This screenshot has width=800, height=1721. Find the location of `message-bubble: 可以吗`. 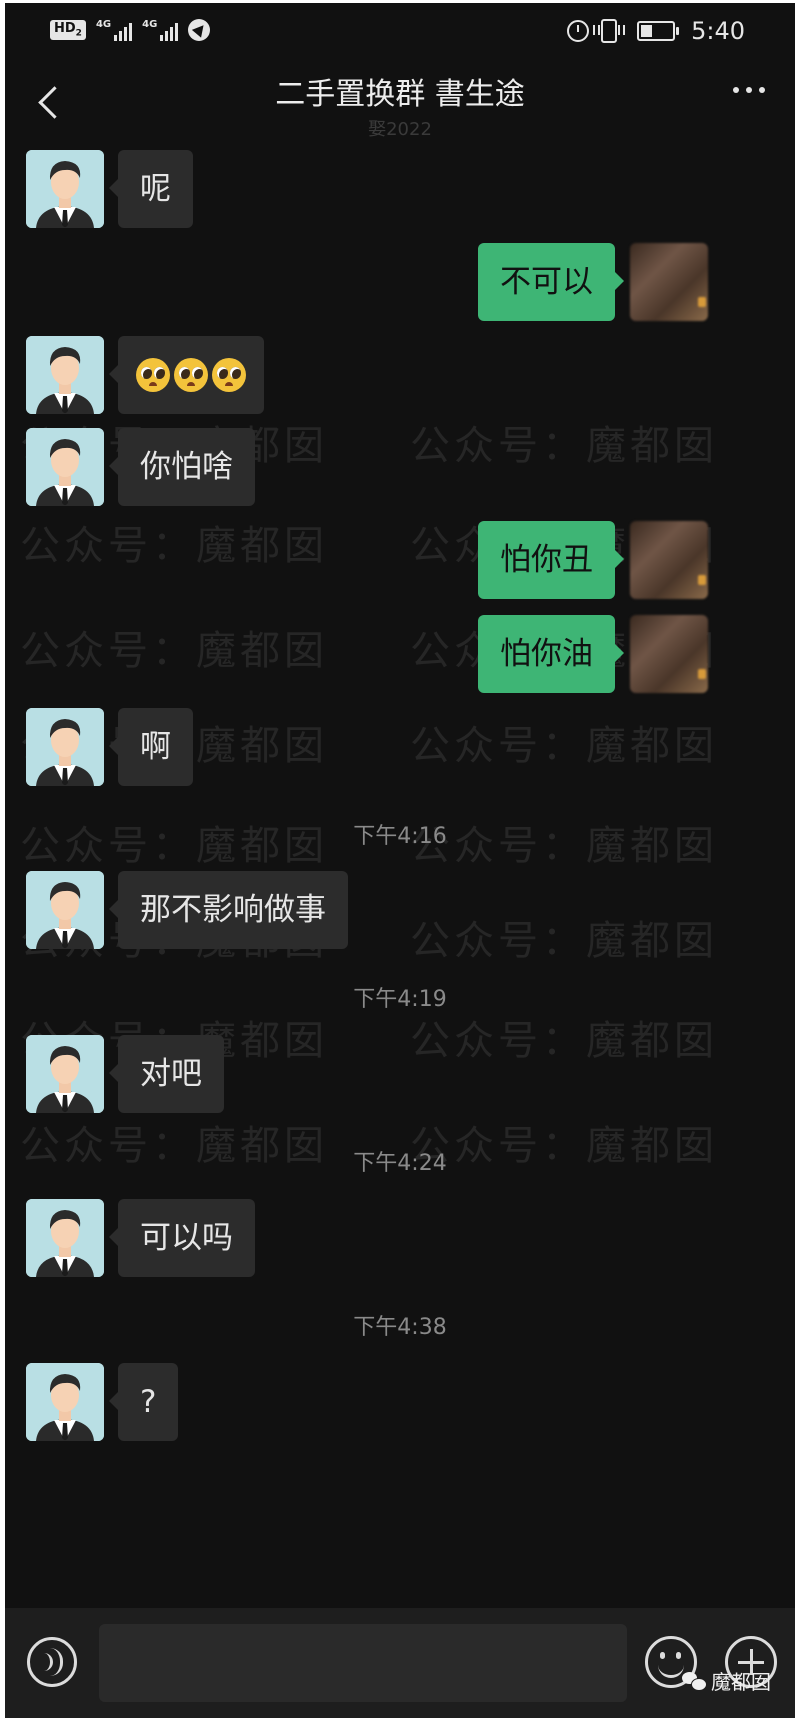

message-bubble: 可以吗 is located at coordinates (182, 1238).